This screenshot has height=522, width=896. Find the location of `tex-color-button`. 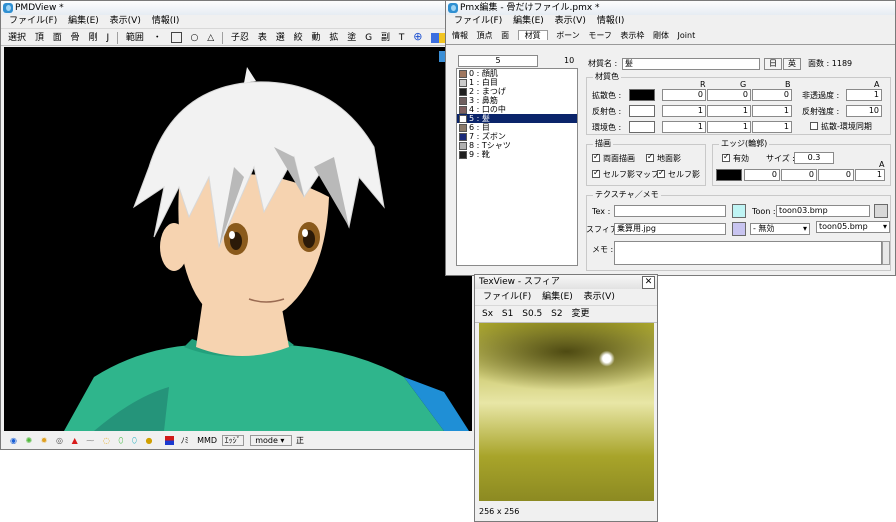

tex-color-button is located at coordinates (739, 211).